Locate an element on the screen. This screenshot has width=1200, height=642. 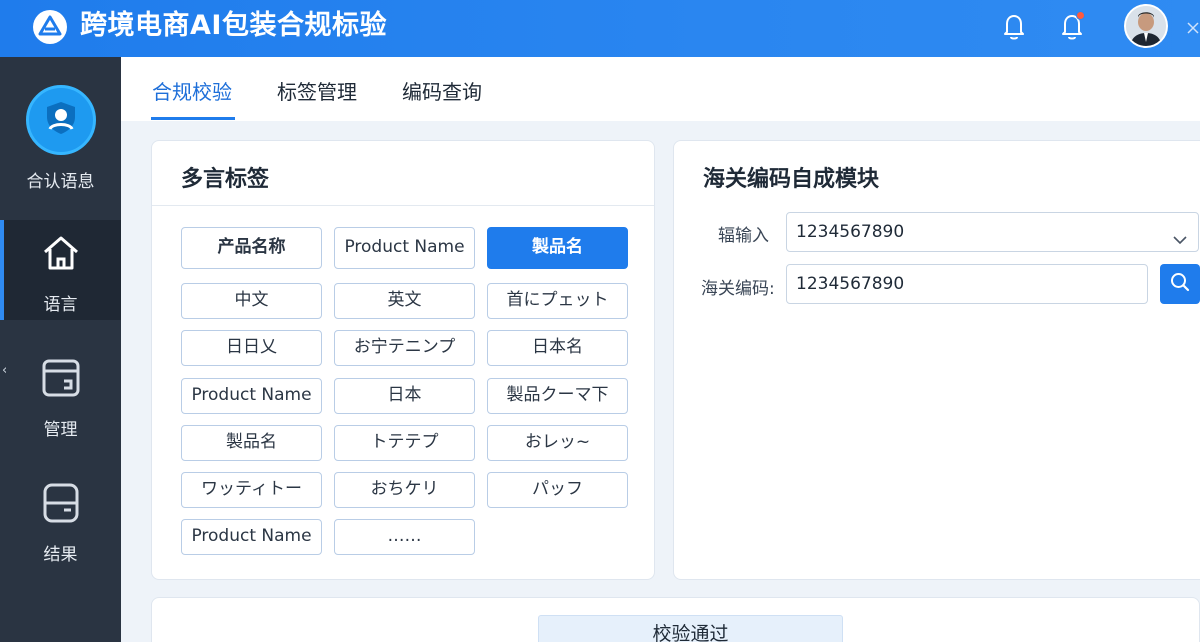
home-icon is located at coordinates (61, 253).